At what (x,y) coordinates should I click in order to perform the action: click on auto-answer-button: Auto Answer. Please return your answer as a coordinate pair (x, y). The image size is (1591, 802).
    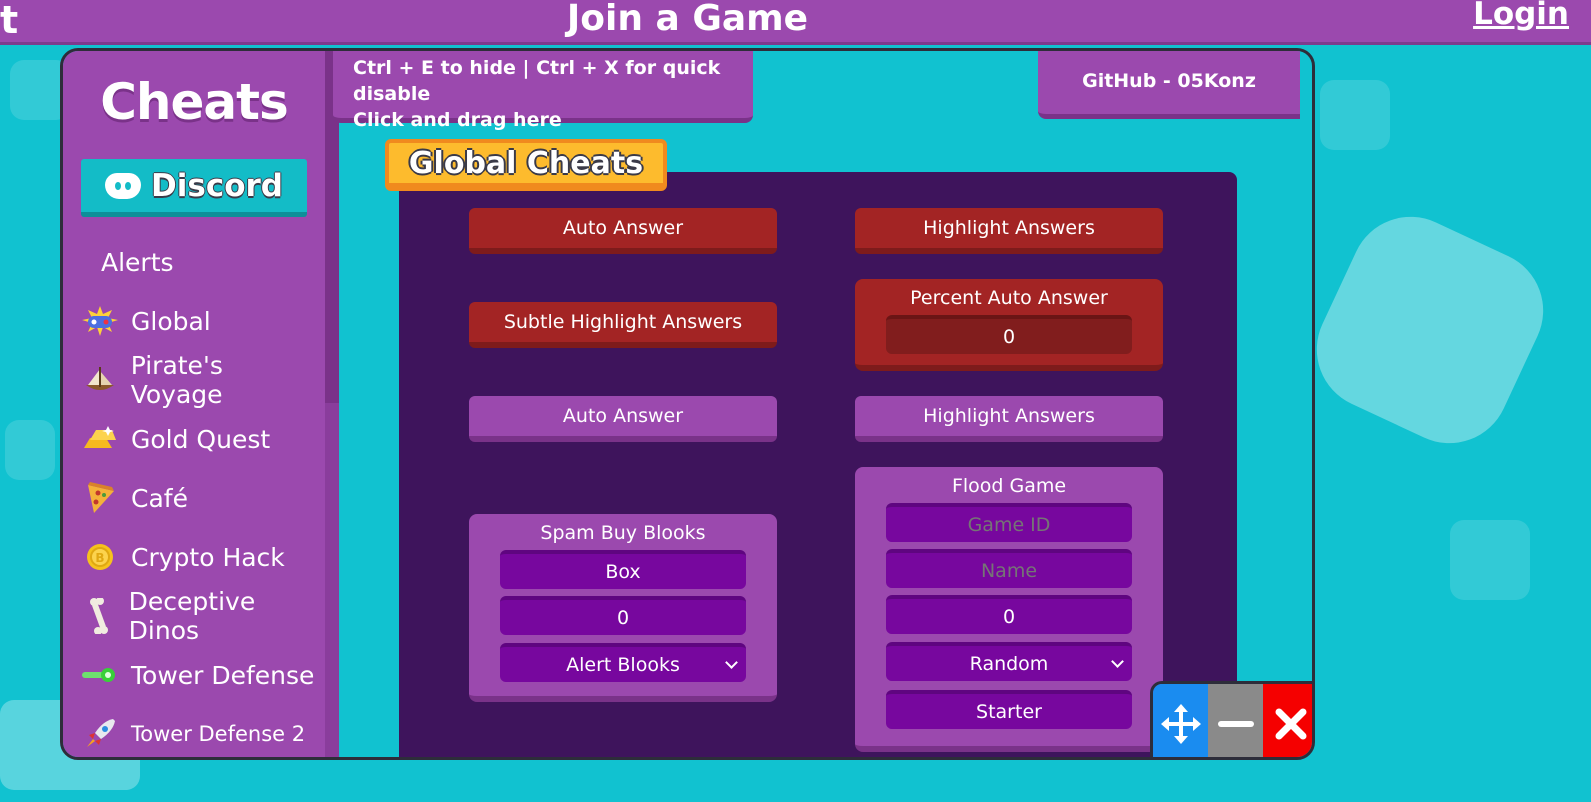
    Looking at the image, I should click on (623, 231).